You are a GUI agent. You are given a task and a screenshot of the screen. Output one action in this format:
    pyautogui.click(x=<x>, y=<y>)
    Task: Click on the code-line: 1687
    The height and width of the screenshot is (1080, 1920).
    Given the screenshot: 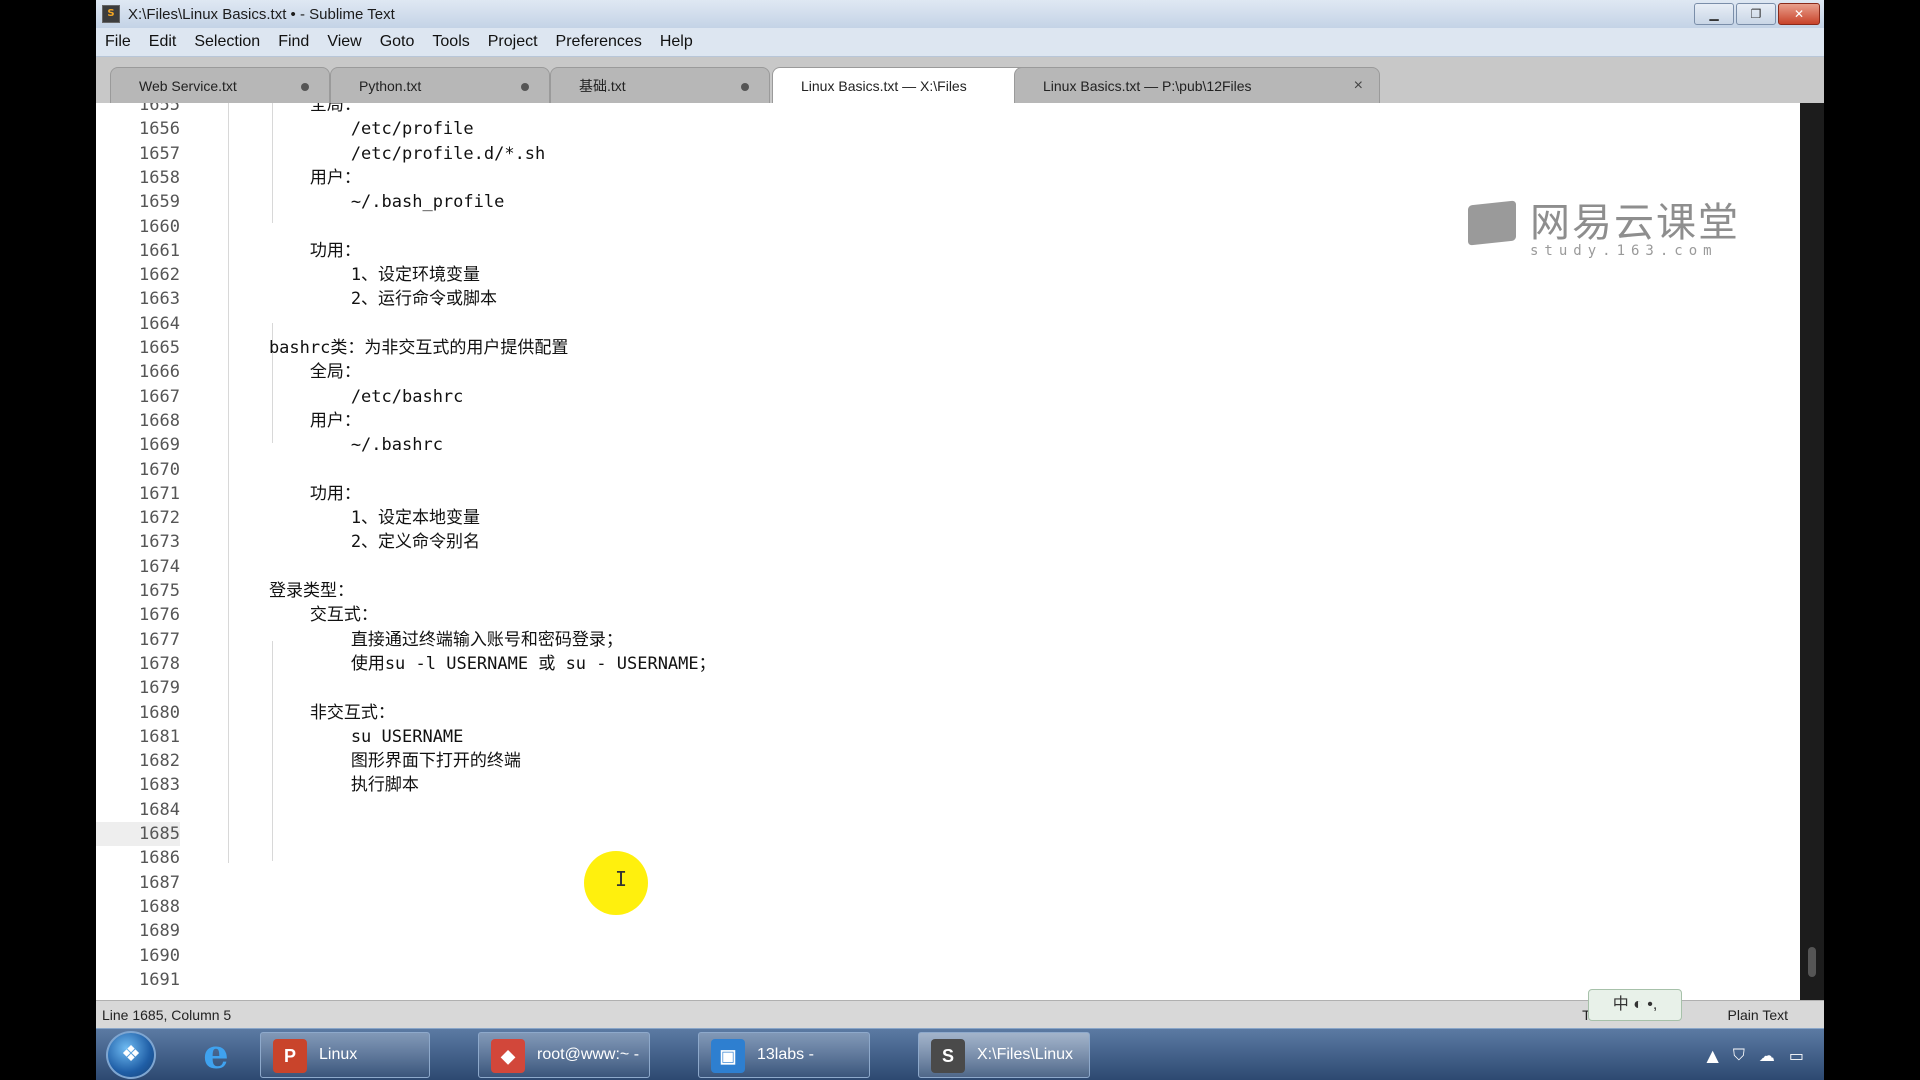 What is the action you would take?
    pyautogui.click(x=948, y=883)
    